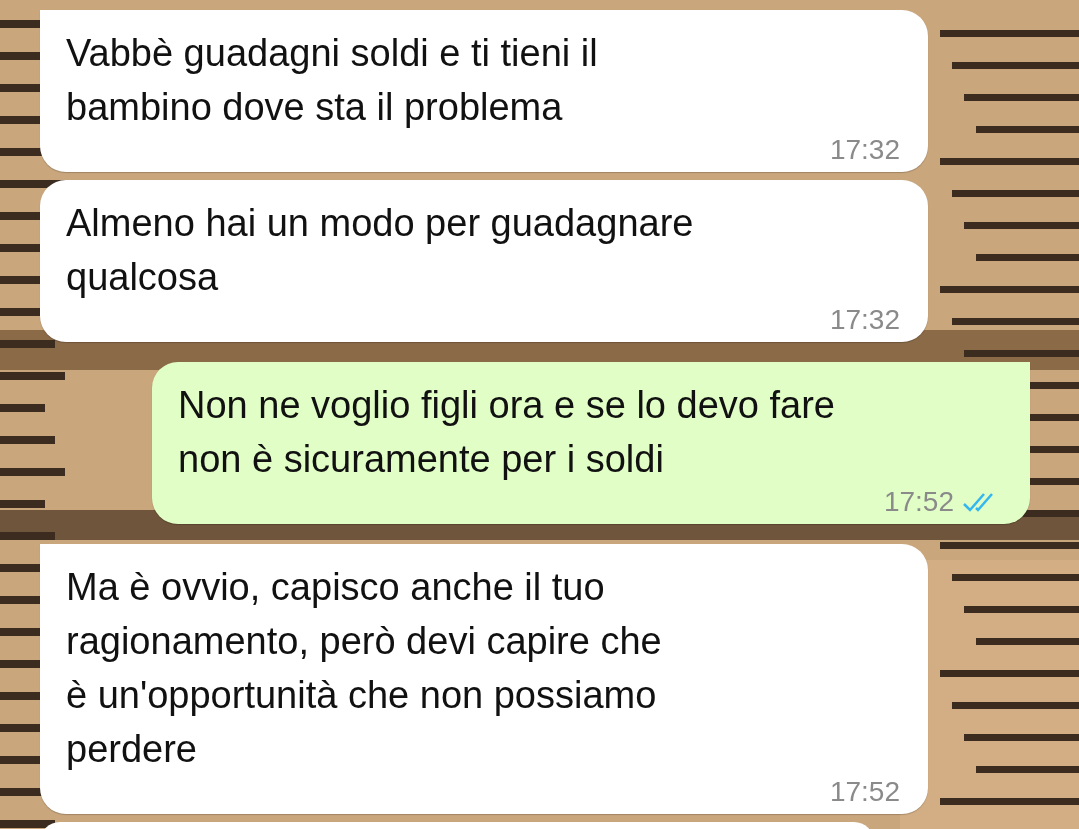 The height and width of the screenshot is (829, 1079). I want to click on message-text: Ma è ovvio, capisco anche il tuo ragionamento, però devi capire che è un'opportunità che non possiamo perdere, so click(364, 668).